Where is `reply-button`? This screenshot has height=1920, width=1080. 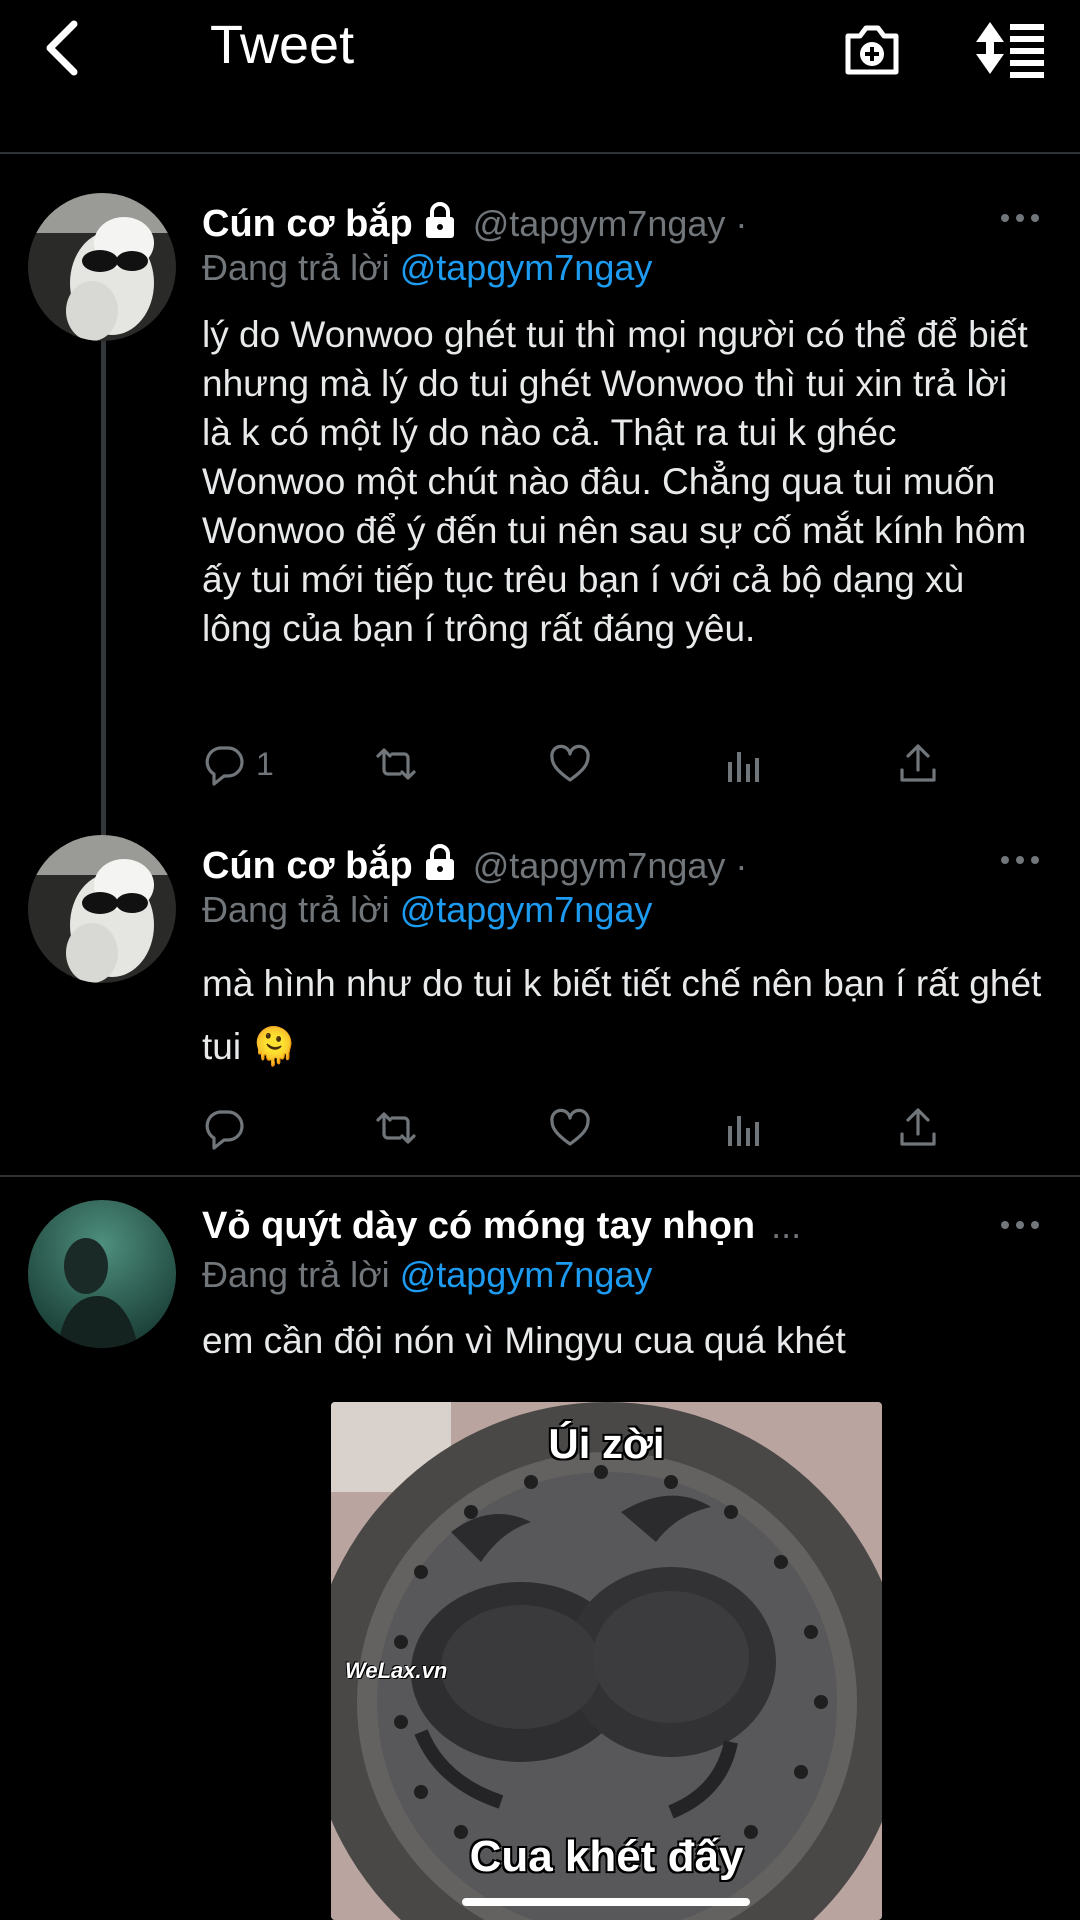 reply-button is located at coordinates (224, 1128).